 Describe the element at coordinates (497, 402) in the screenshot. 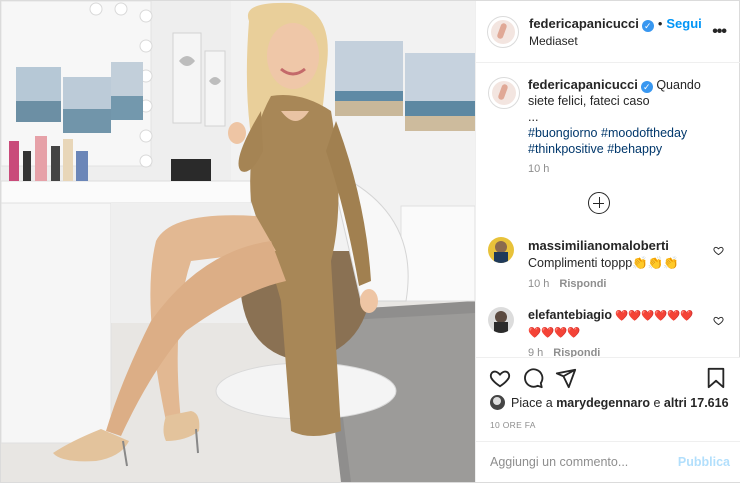

I see `liker-avatar` at that location.